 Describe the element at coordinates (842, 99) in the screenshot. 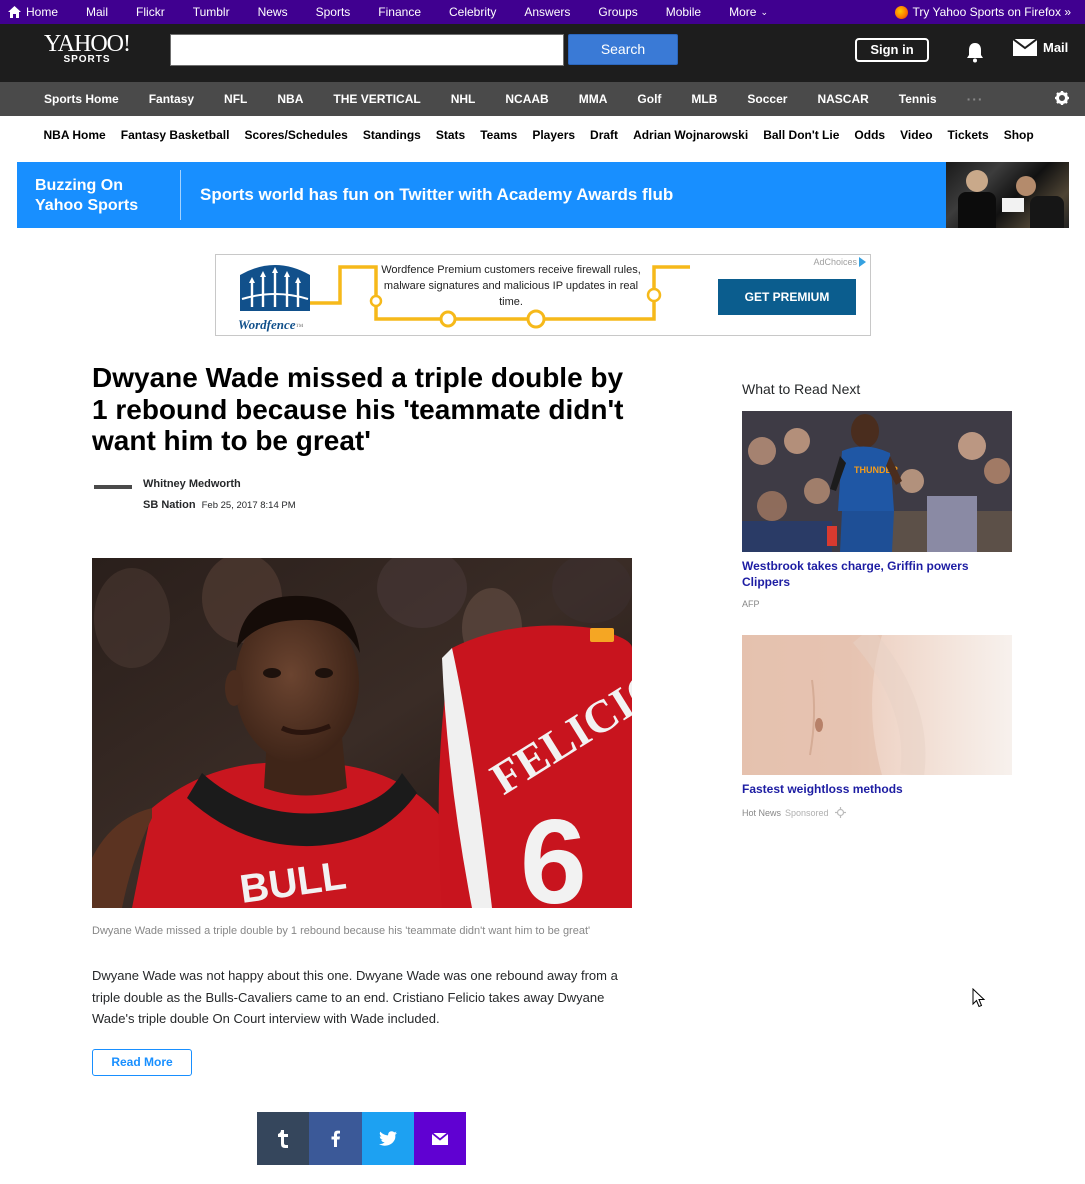

I see `nav-nascar: NASCAR` at that location.